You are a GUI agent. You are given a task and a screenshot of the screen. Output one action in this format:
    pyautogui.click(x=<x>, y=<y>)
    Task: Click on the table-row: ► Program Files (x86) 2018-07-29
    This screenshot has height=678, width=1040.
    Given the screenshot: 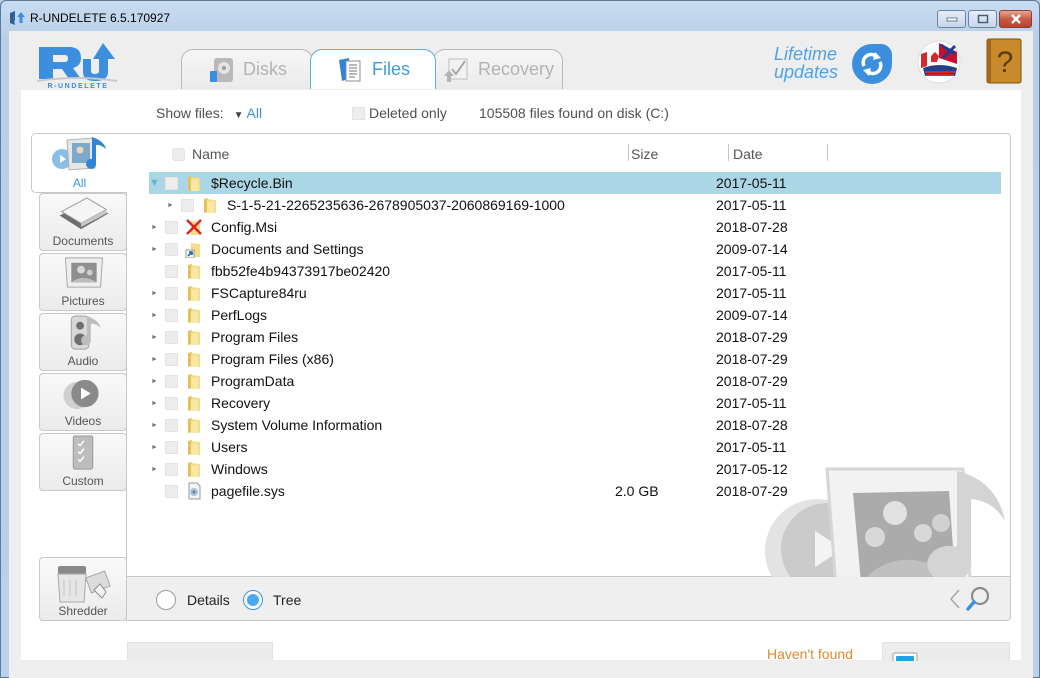 What is the action you would take?
    pyautogui.click(x=575, y=359)
    